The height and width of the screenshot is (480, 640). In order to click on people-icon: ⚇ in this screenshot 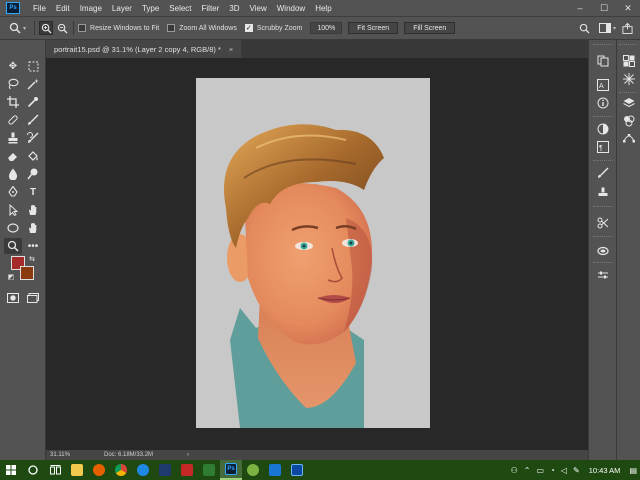, I will do `click(514, 470)`.